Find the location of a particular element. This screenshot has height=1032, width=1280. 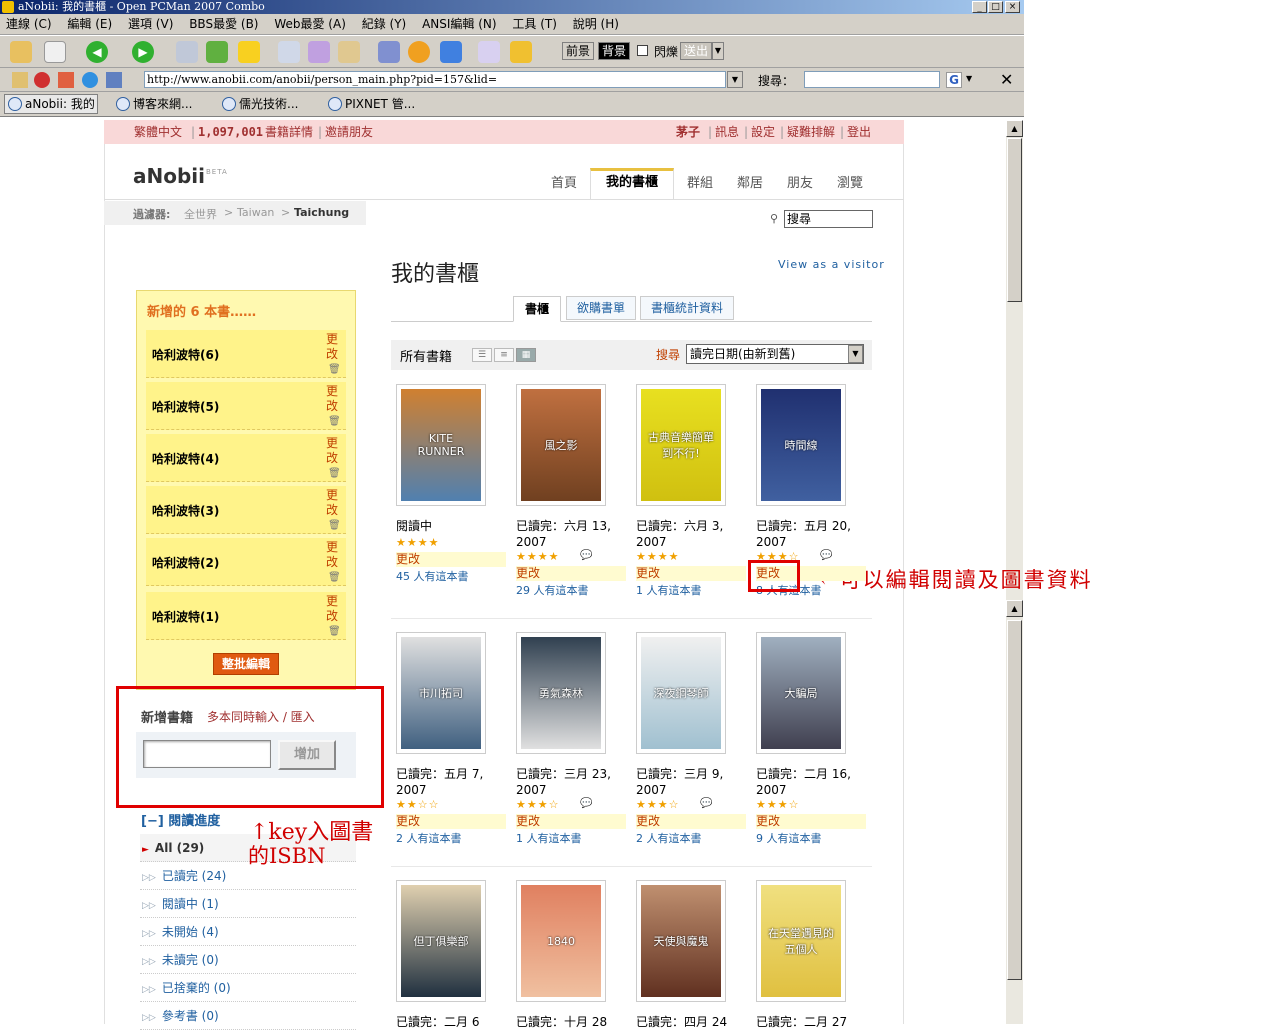

settings-gear-icon is located at coordinates (419, 52).